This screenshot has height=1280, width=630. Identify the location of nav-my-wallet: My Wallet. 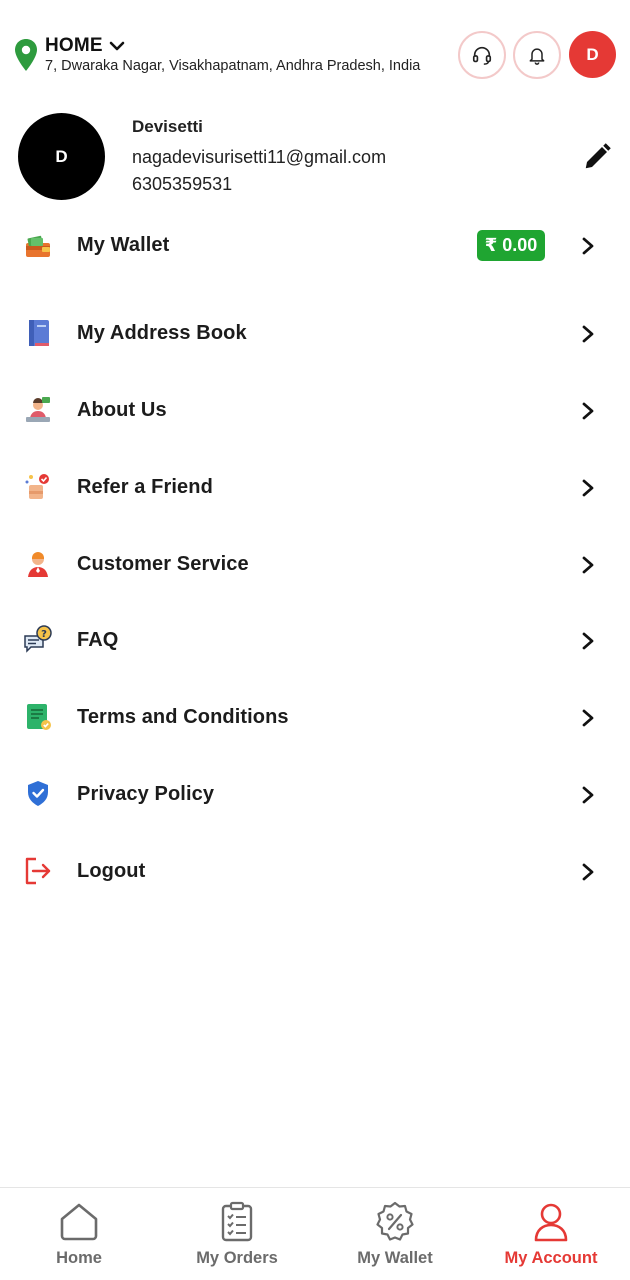
(395, 1234).